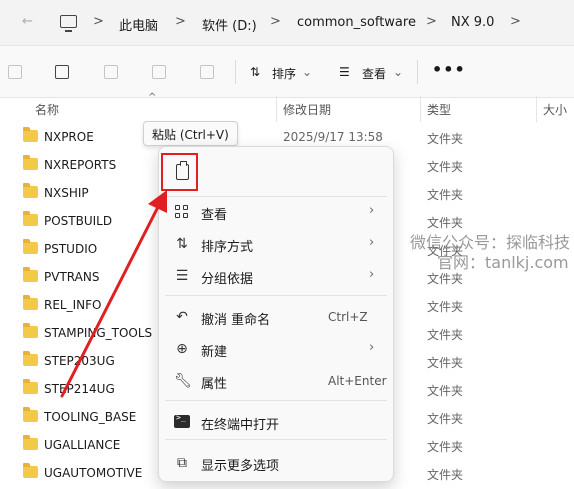  What do you see at coordinates (276, 212) in the screenshot?
I see `menu-item-view: 查看 ›` at bounding box center [276, 212].